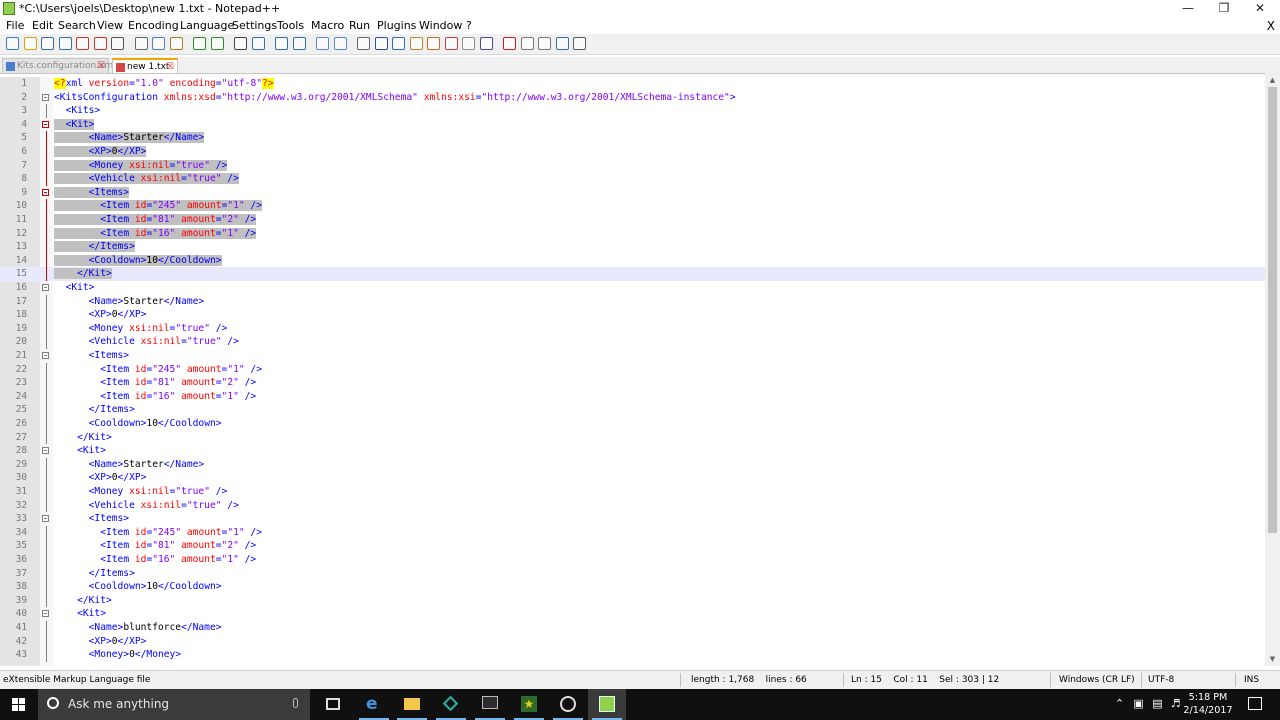  What do you see at coordinates (281, 43) in the screenshot?
I see `zoom-in-icon` at bounding box center [281, 43].